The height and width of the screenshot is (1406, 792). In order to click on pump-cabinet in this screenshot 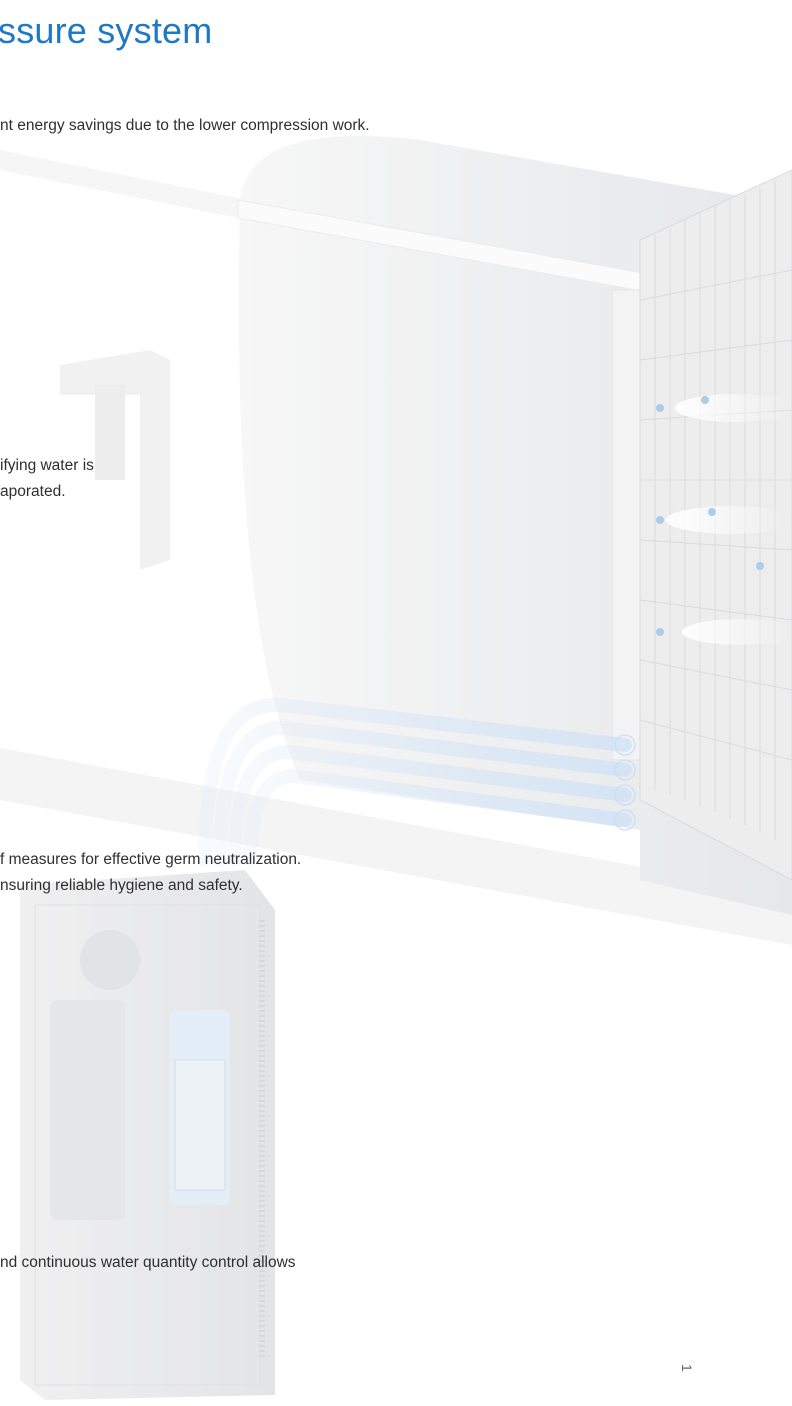, I will do `click(147, 1135)`.